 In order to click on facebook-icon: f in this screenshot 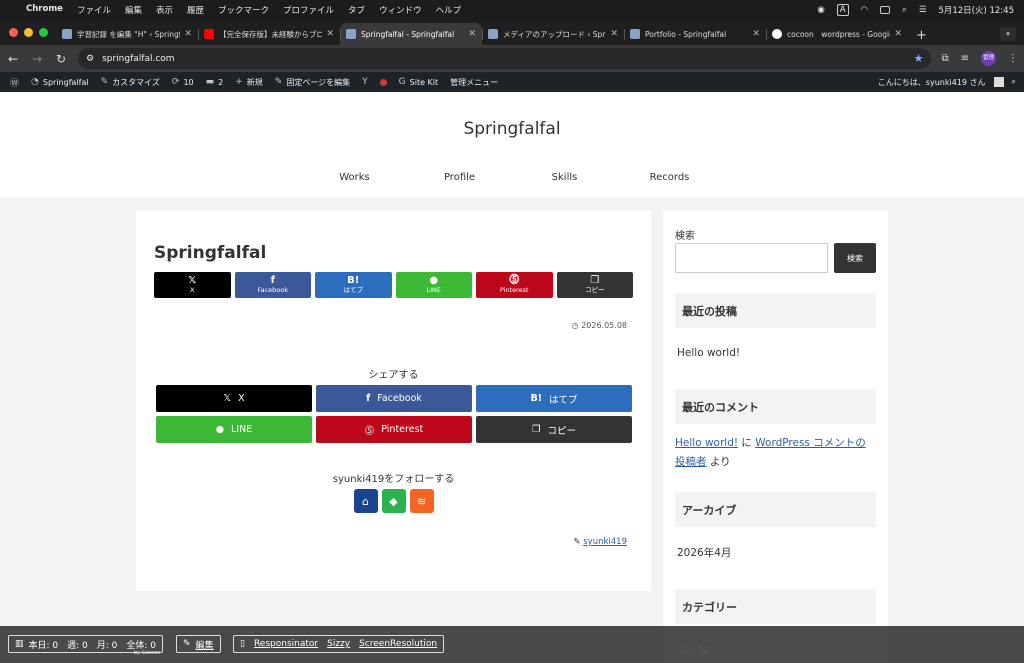, I will do `click(368, 398)`.